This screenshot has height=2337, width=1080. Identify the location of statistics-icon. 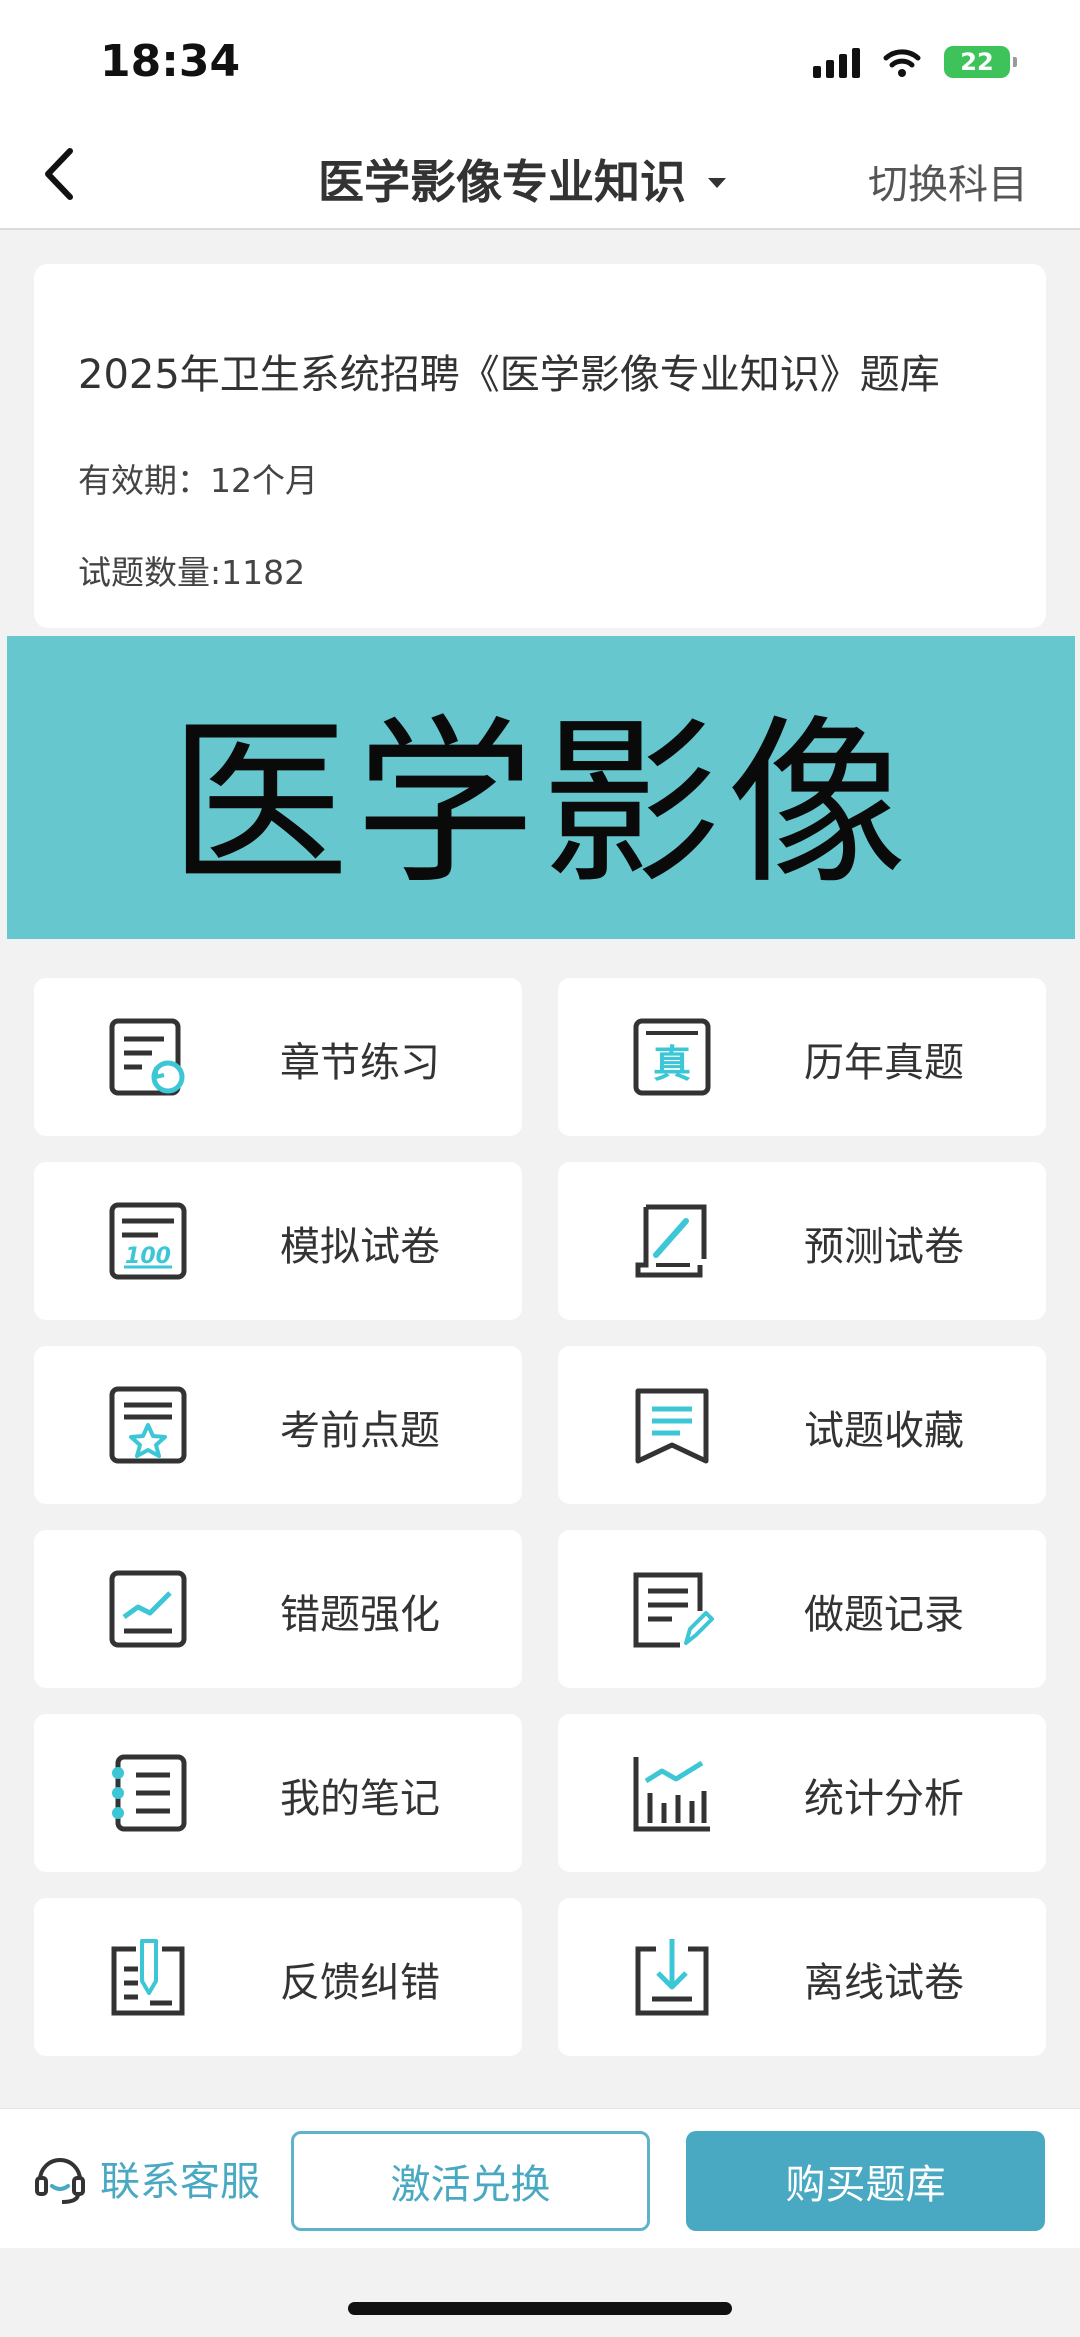
(671, 1794).